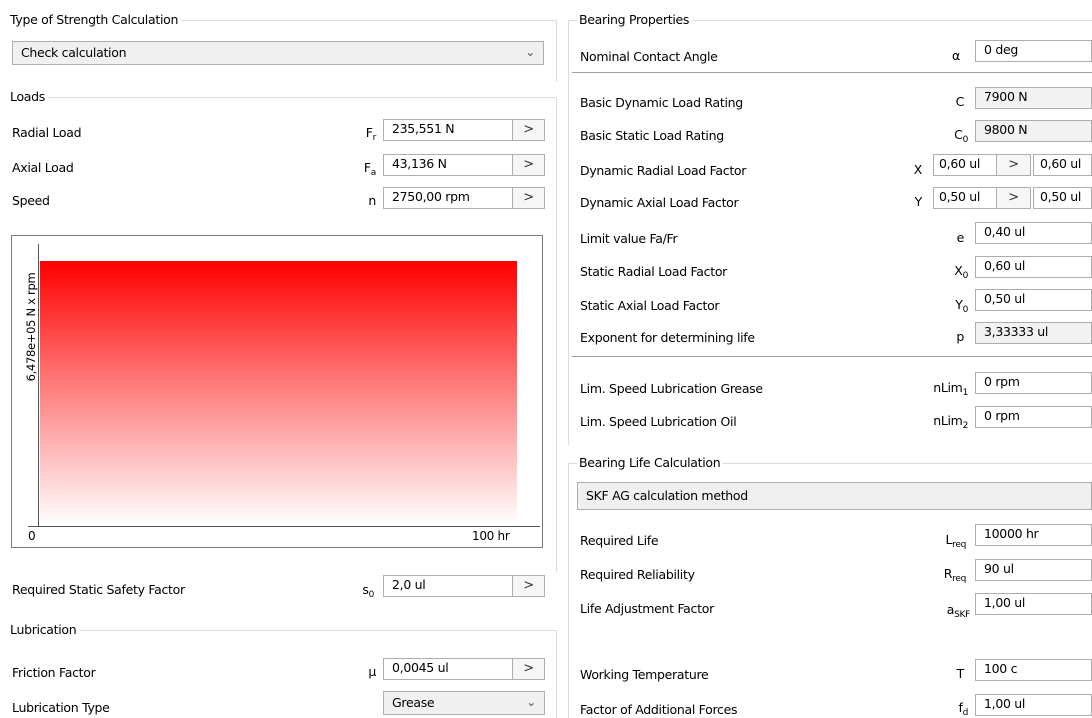 Image resolution: width=1092 pixels, height=718 pixels. What do you see at coordinates (950, 389) in the screenshot?
I see `grease-speed-symbol: nLim1` at bounding box center [950, 389].